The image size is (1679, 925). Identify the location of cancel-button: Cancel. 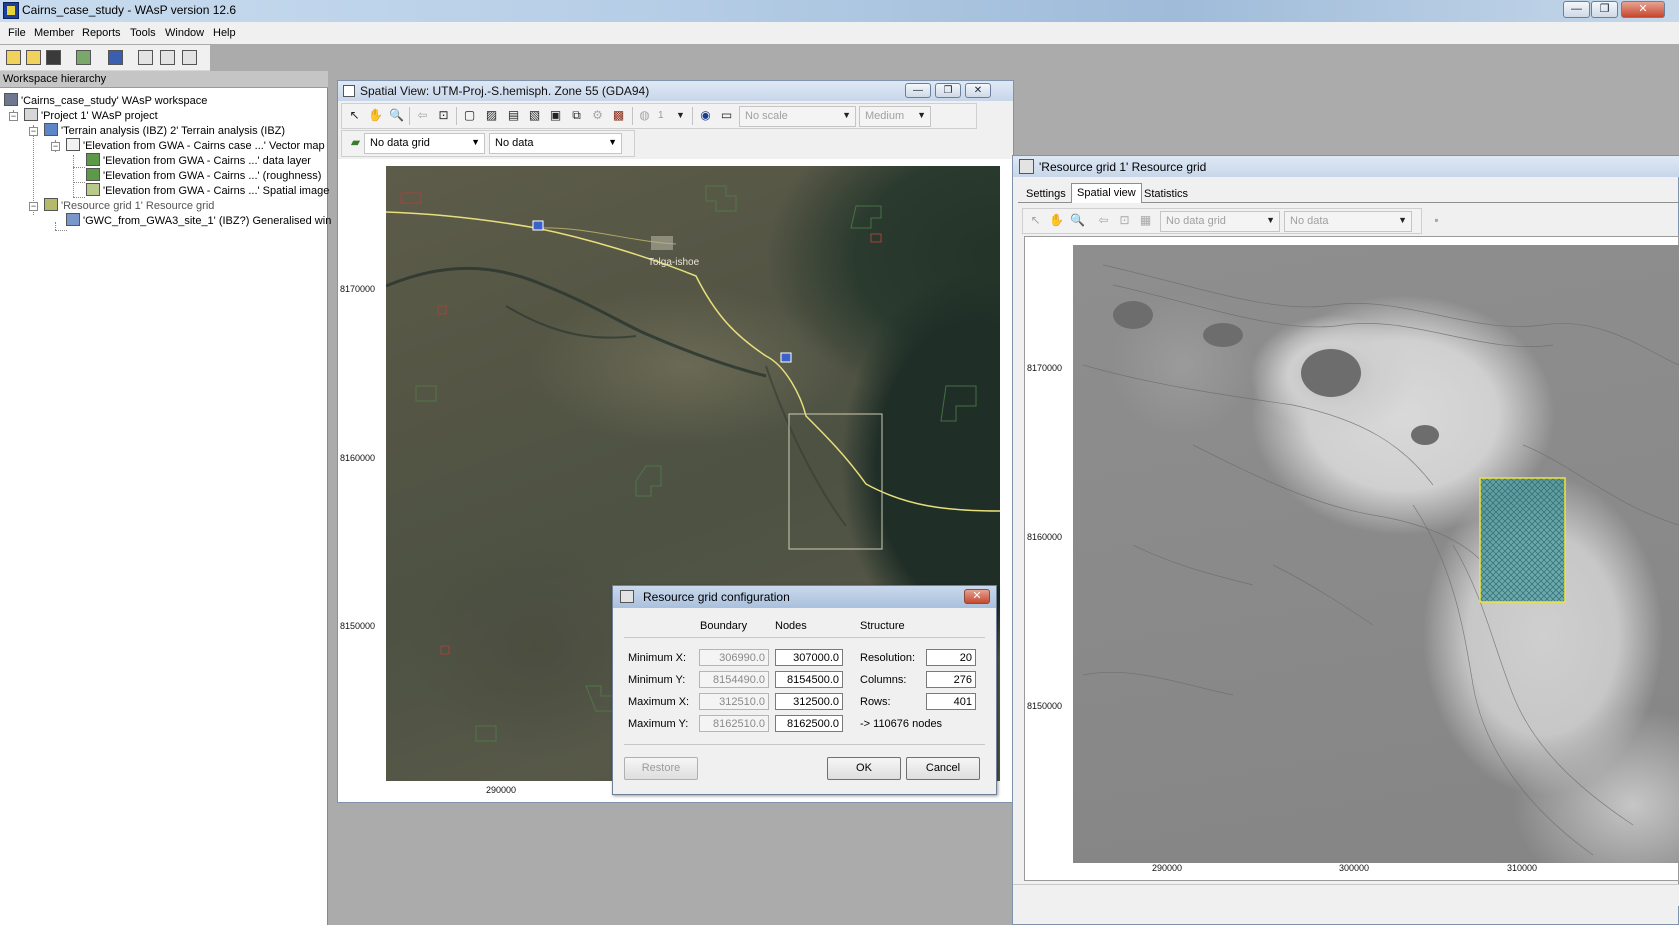
(943, 768).